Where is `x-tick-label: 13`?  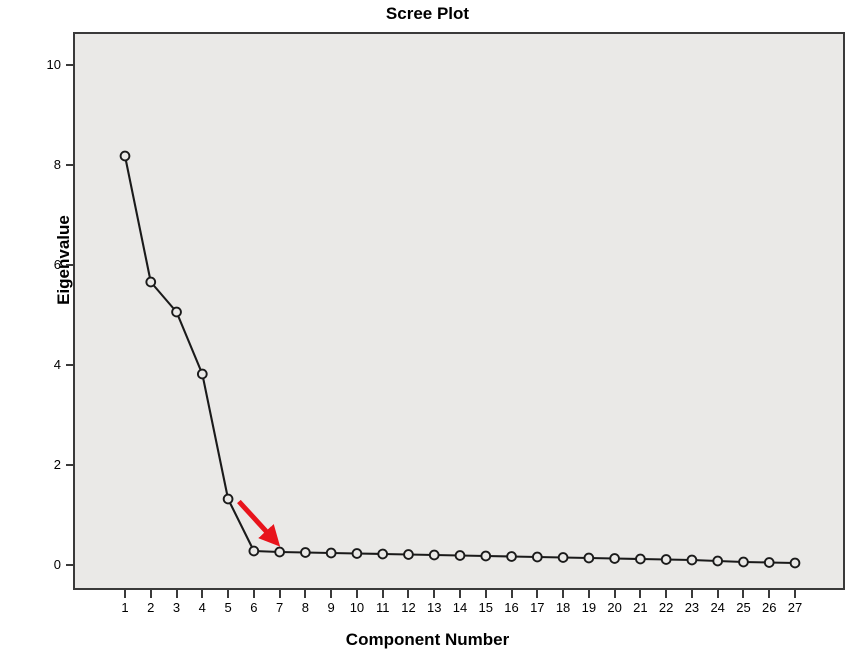 x-tick-label: 13 is located at coordinates (434, 607).